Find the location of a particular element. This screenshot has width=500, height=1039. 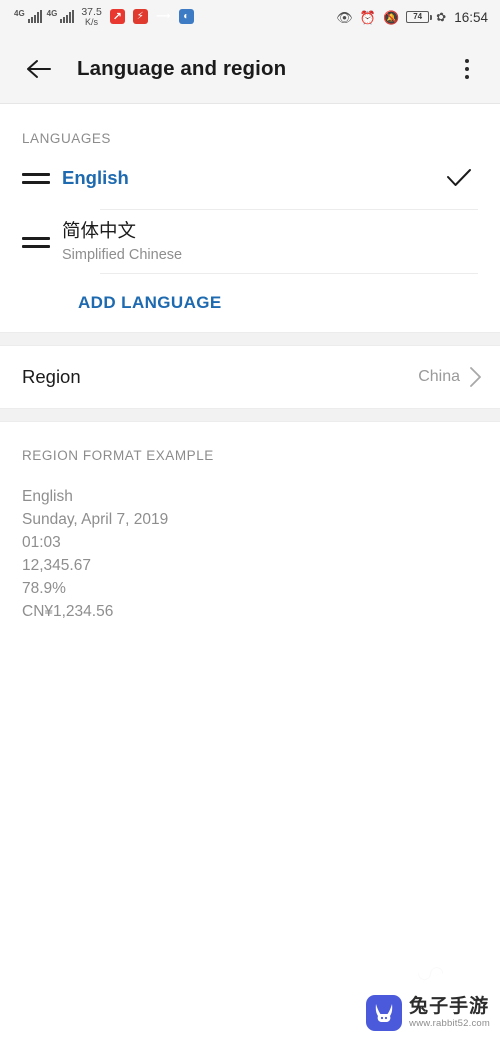

status-bar-right: 👁 ⏰ 🔕 74 ✿ 16:54 is located at coordinates (412, 17).